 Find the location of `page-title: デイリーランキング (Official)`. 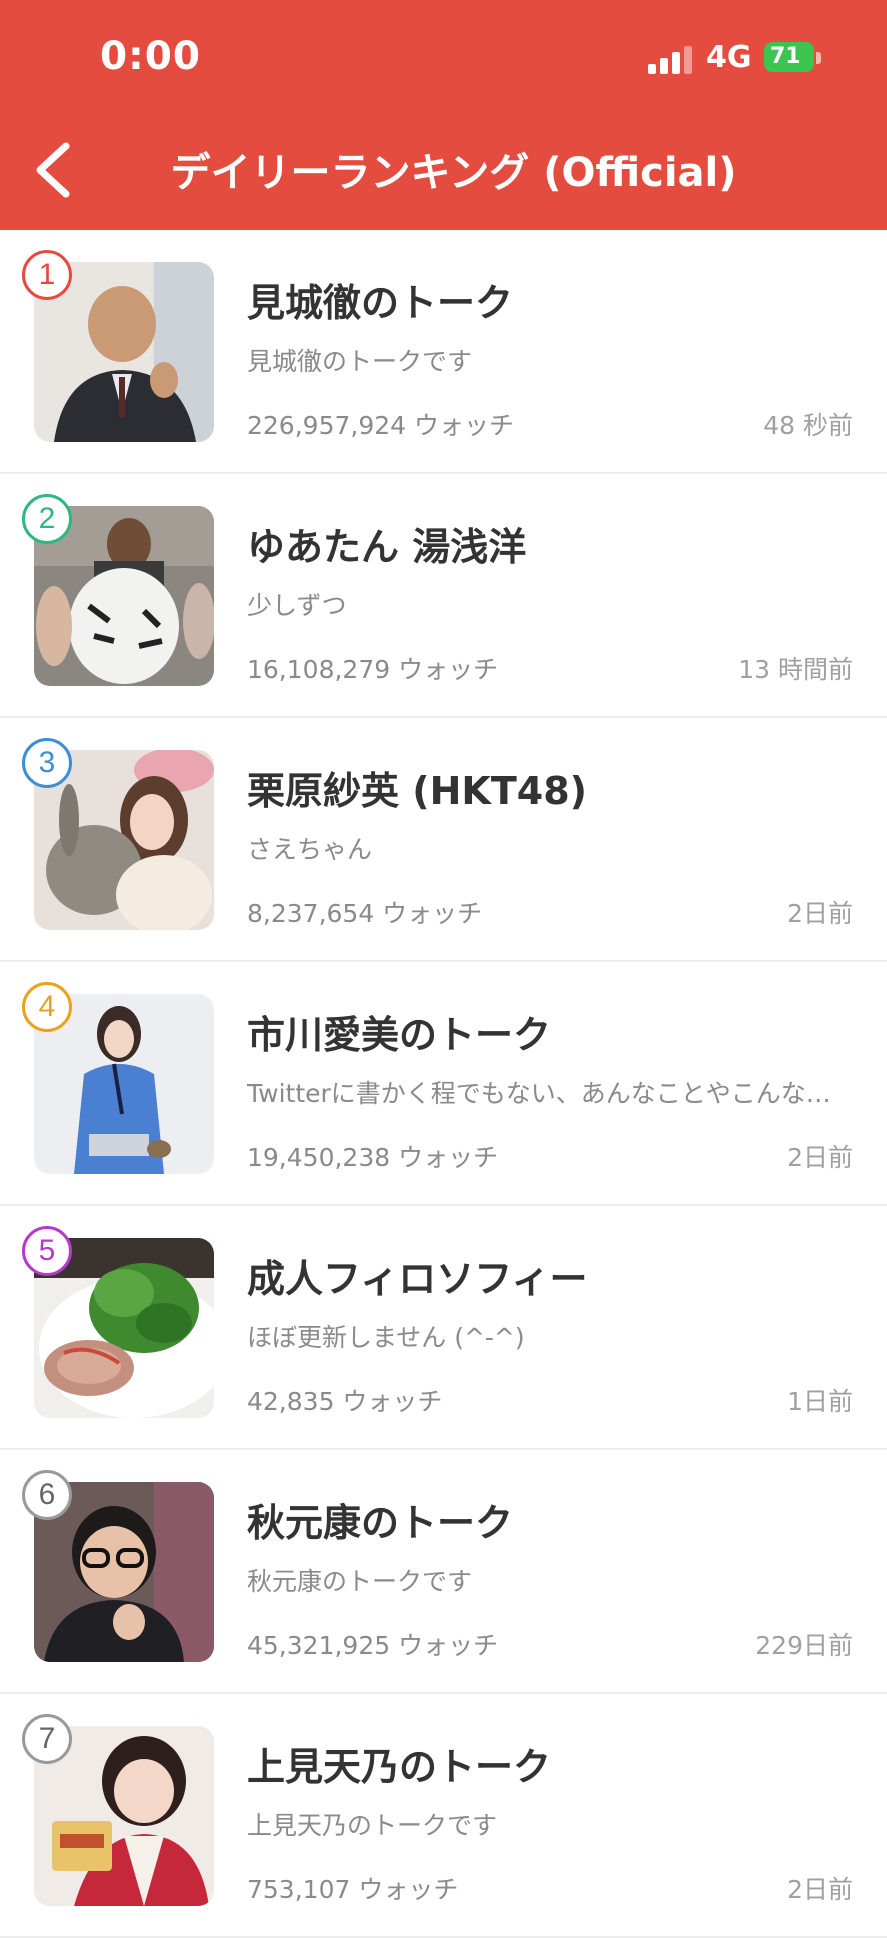

page-title: デイリーランキング (Official) is located at coordinates (453, 173).